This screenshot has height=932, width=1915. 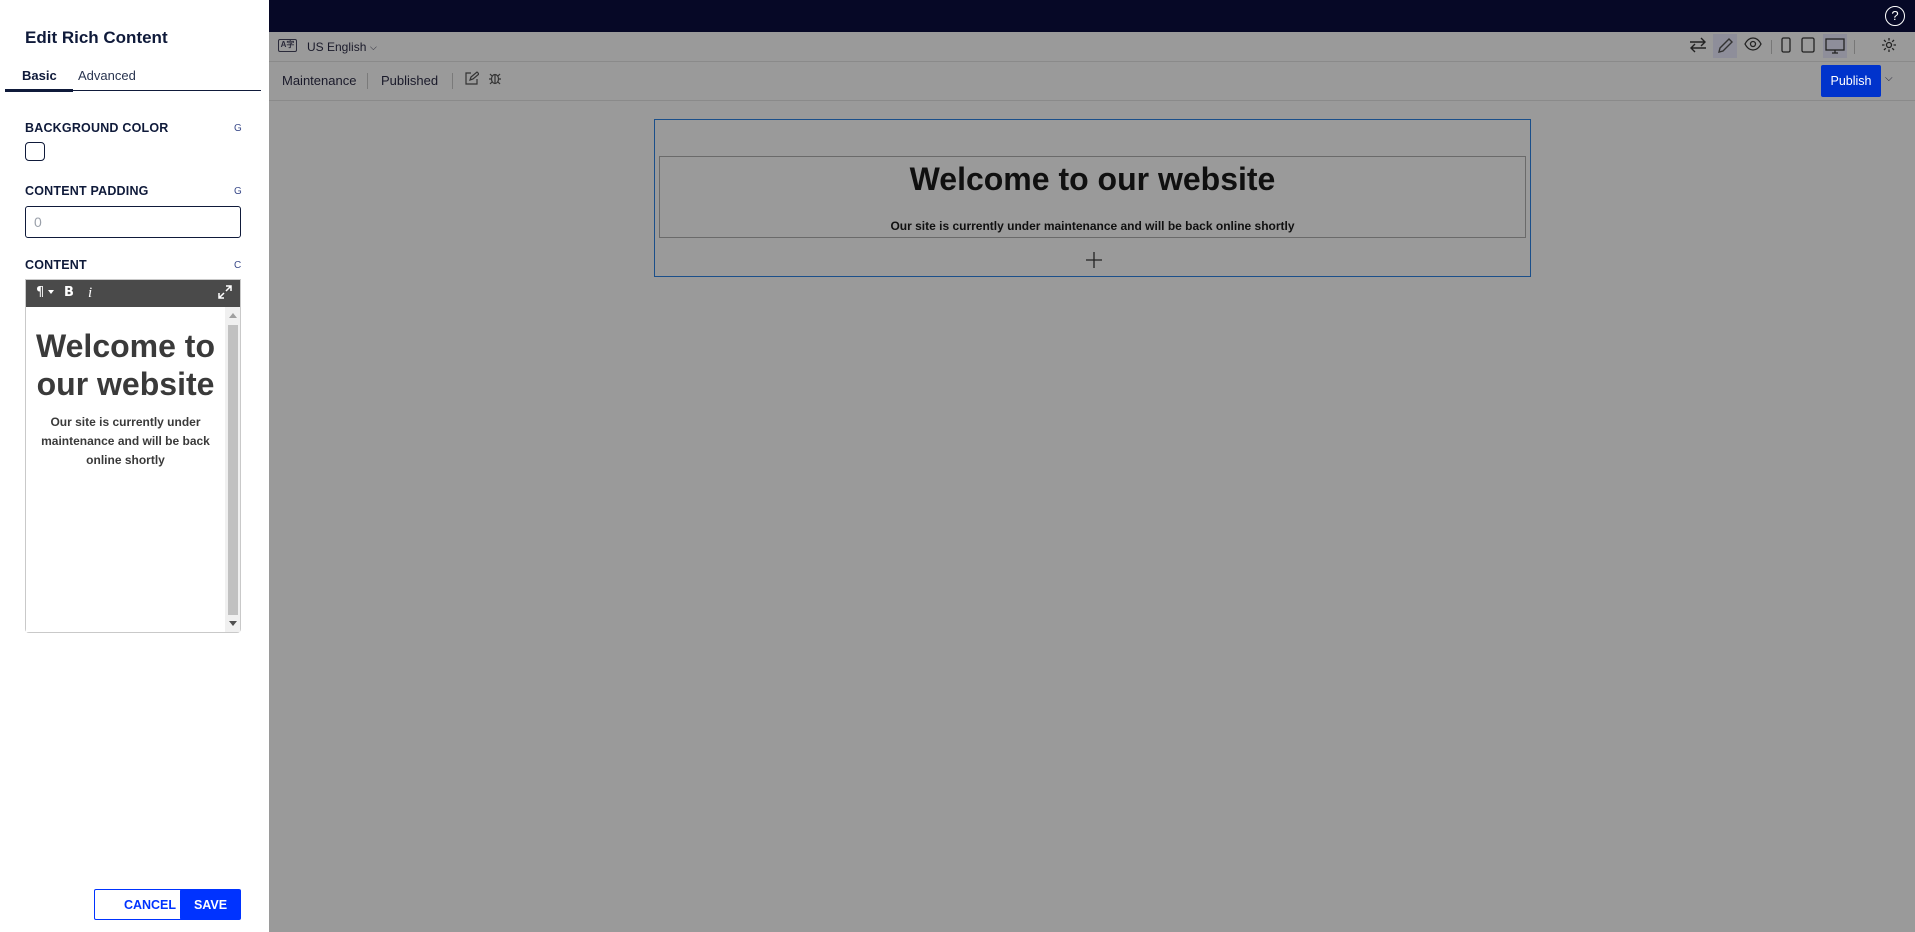 I want to click on swap-icon, so click(x=1698, y=47).